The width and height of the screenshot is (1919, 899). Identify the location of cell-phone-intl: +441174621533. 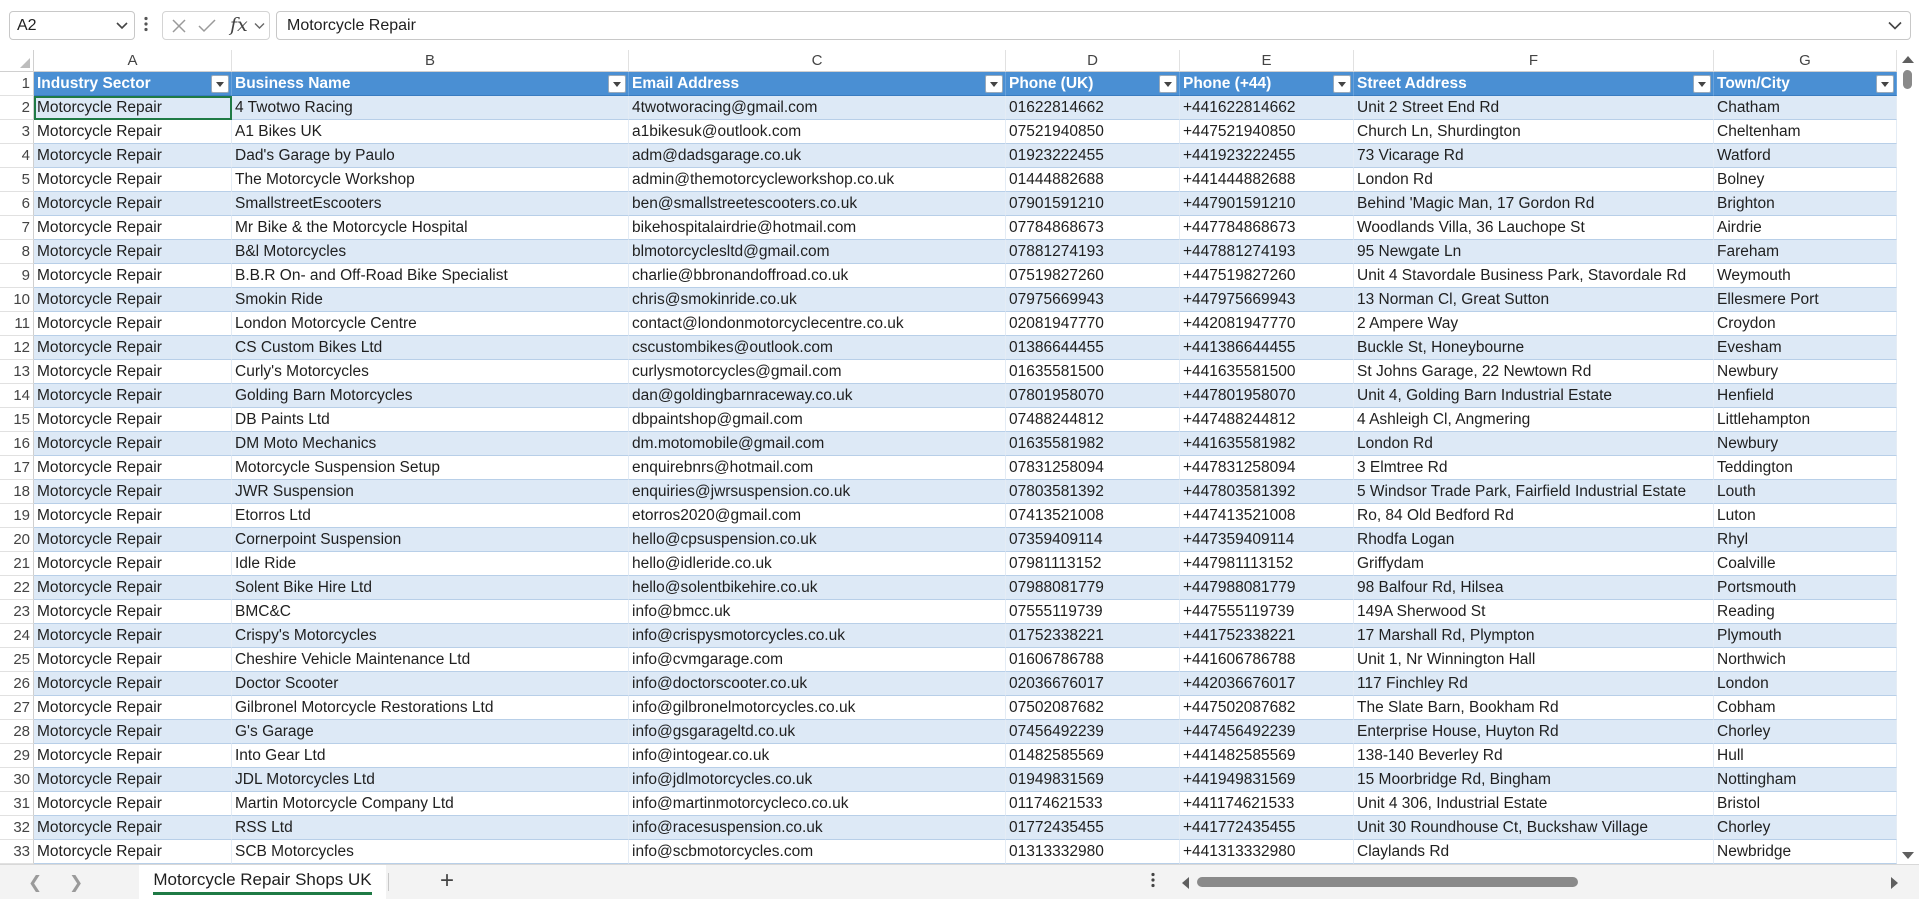
(1267, 804).